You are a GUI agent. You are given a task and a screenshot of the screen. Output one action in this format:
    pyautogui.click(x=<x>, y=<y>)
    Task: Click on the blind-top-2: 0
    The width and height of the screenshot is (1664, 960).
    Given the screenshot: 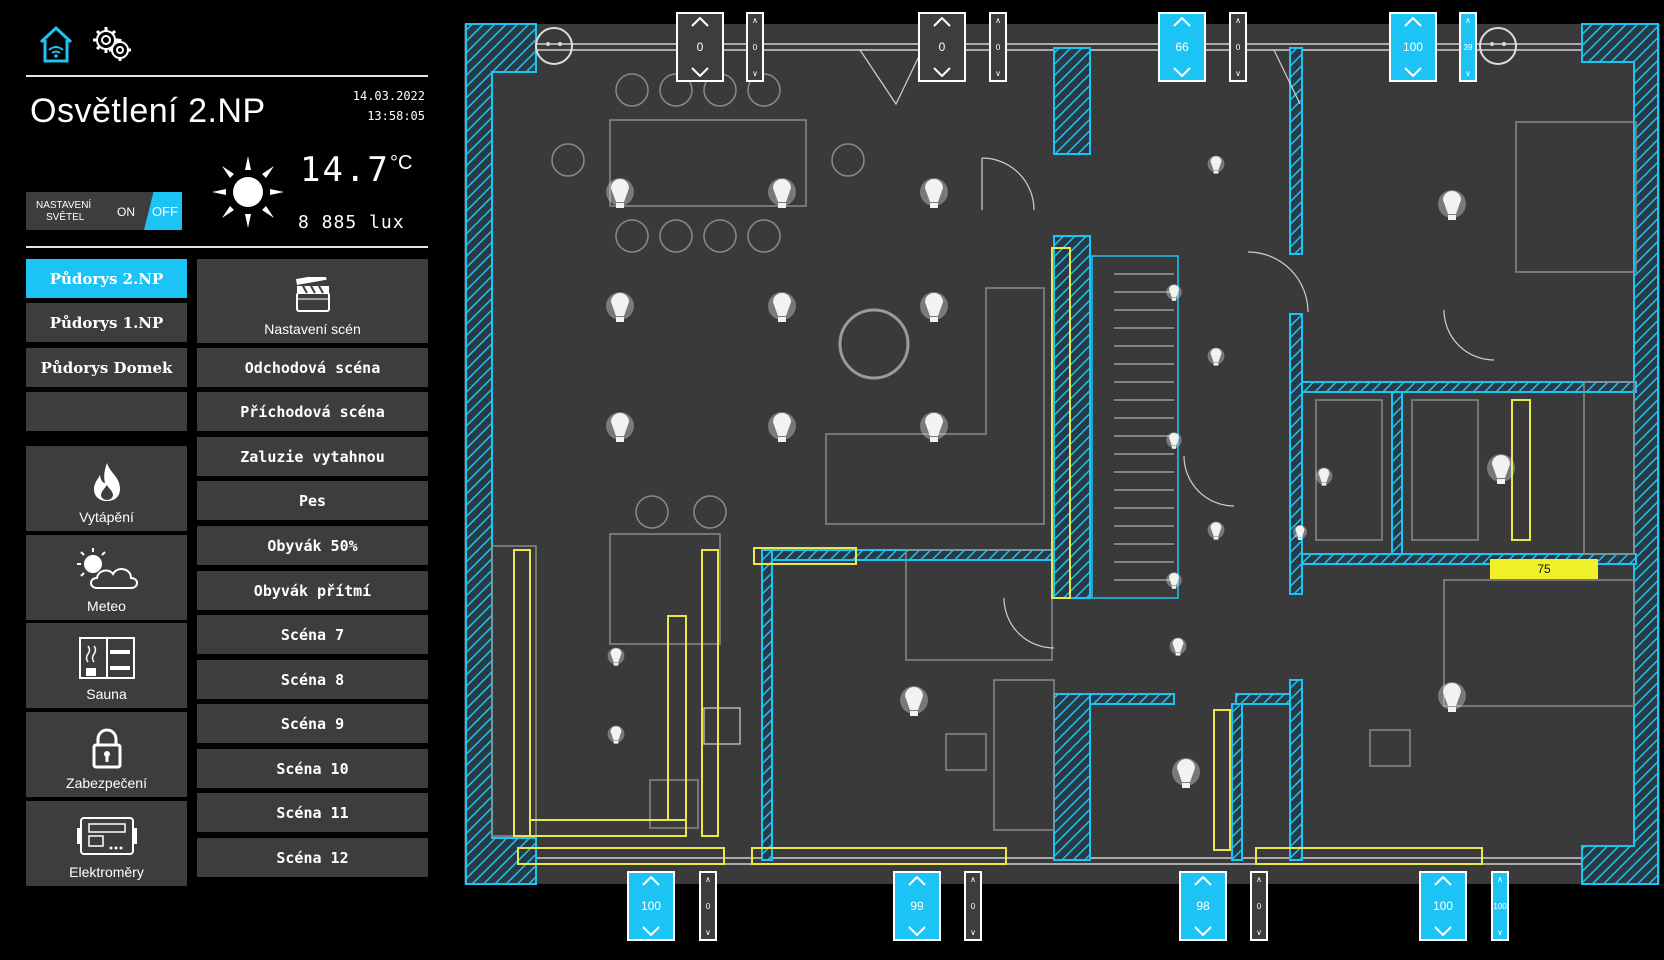 What is the action you would take?
    pyautogui.click(x=942, y=47)
    